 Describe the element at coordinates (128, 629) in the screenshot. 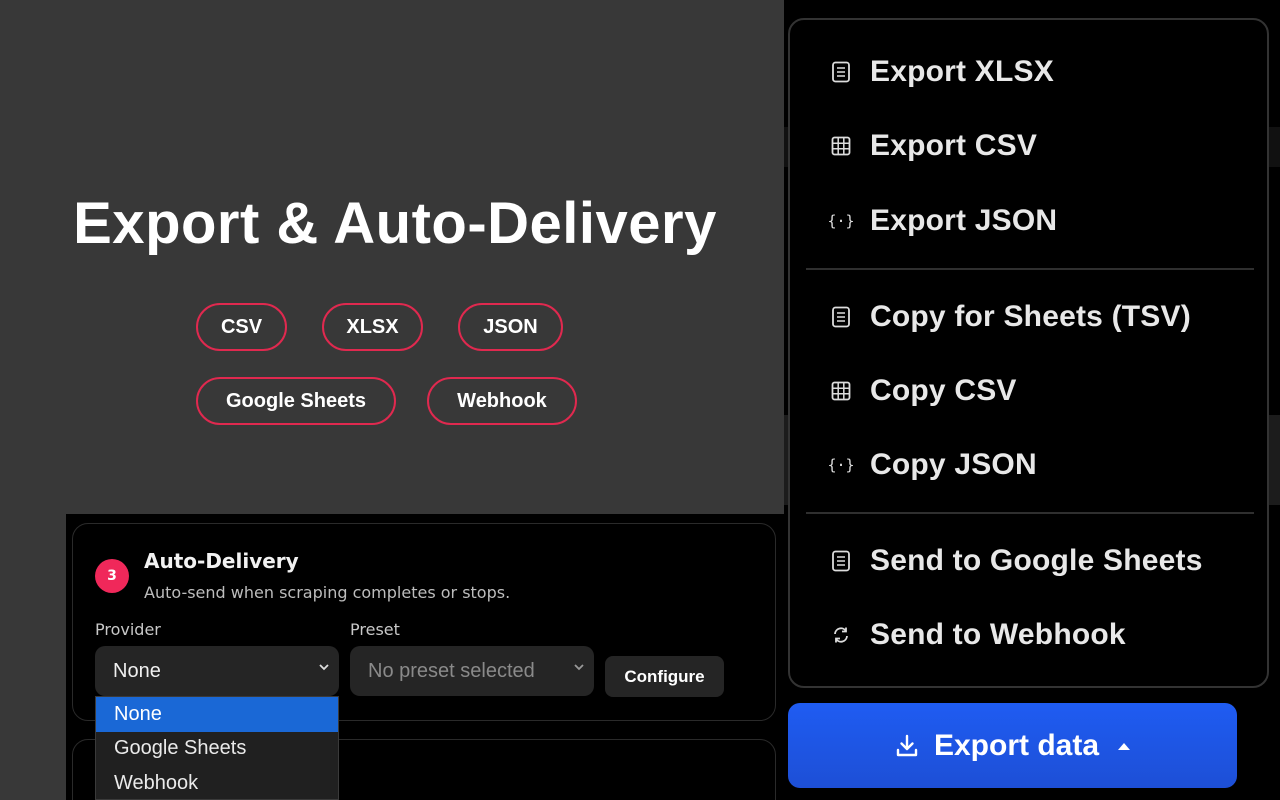

I see `provider-label: Provider` at that location.